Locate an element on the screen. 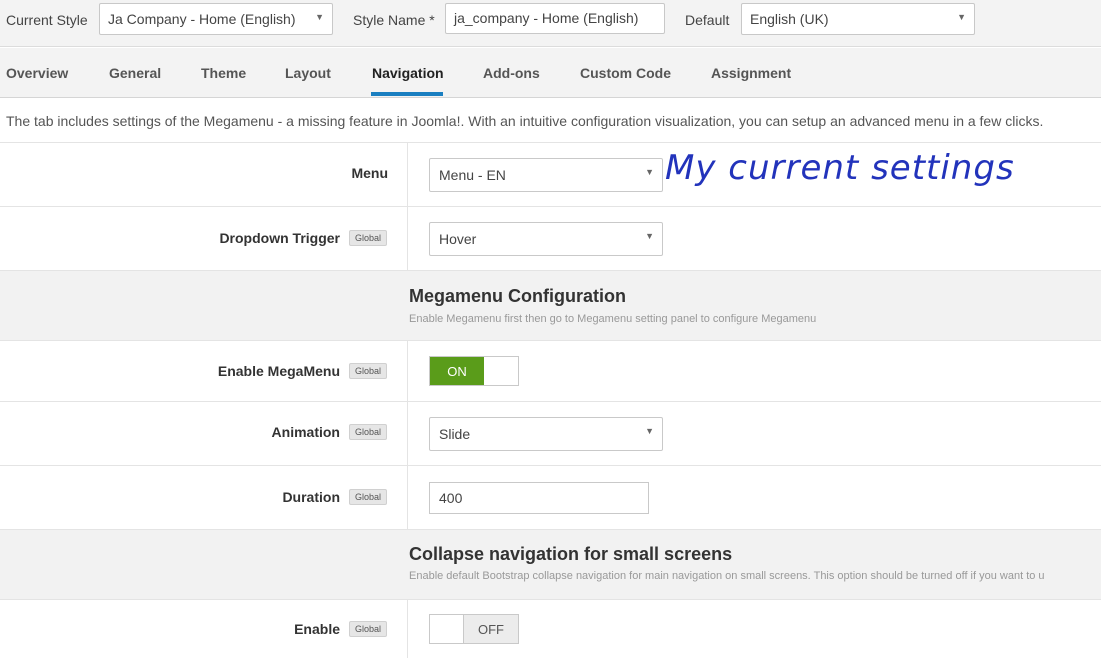  toggle-on-state: ON is located at coordinates (457, 371).